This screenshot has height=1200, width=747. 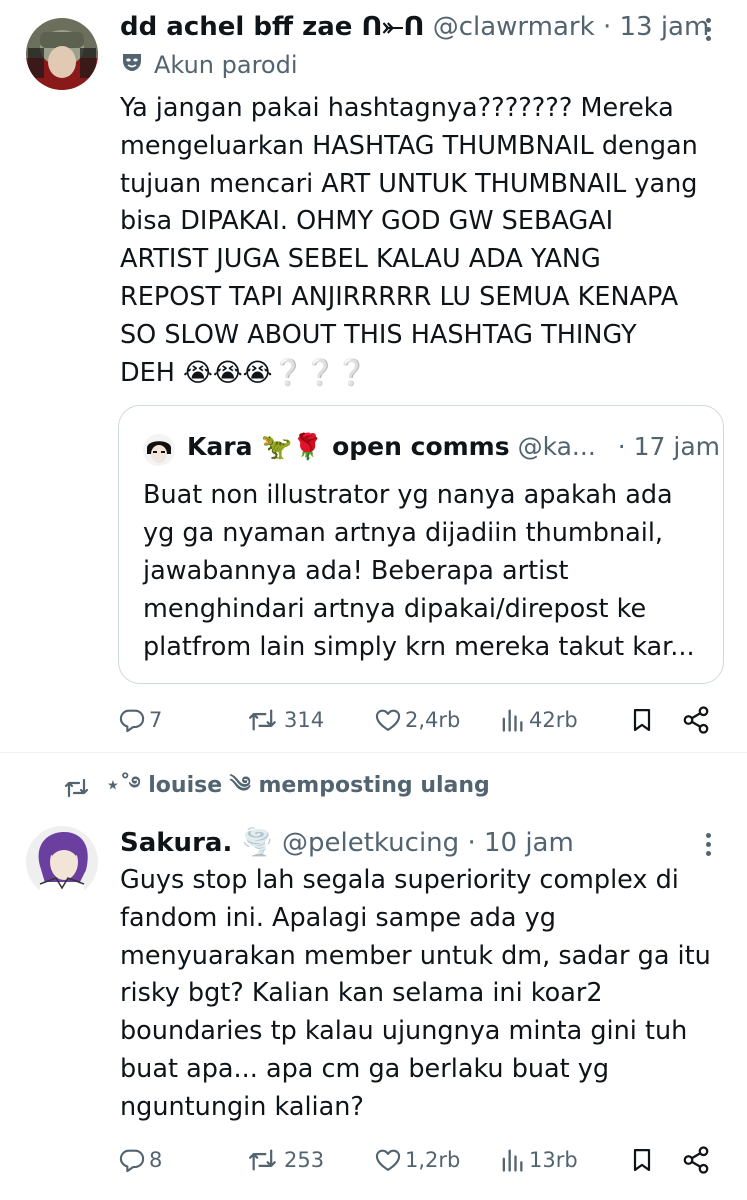 What do you see at coordinates (304, 1160) in the screenshot?
I see `repost-count: 253` at bounding box center [304, 1160].